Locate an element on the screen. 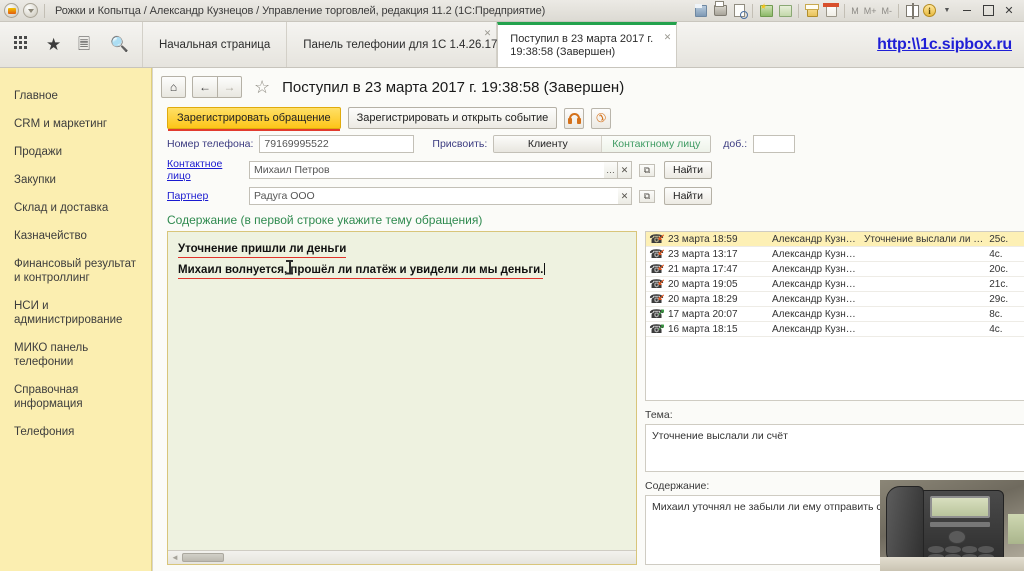  titlebar-icon-group: M M+ M- i ▼ ✕ is located at coordinates (856, 11).